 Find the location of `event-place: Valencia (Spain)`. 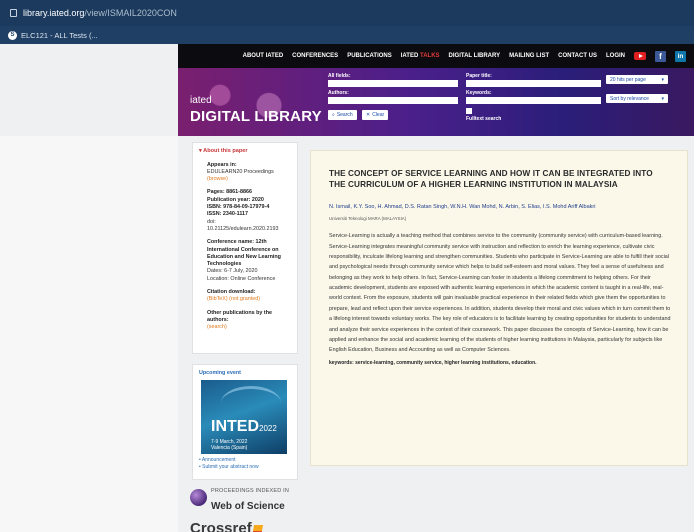

event-place: Valencia (Spain) is located at coordinates (229, 448).